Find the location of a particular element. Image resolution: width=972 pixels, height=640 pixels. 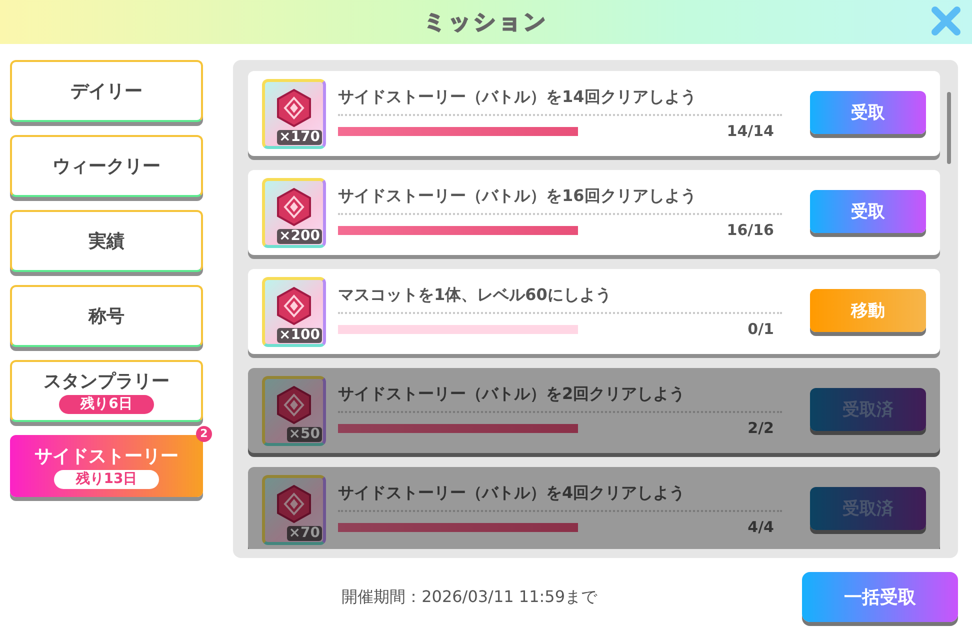

notification-badge: 2 is located at coordinates (204, 434).